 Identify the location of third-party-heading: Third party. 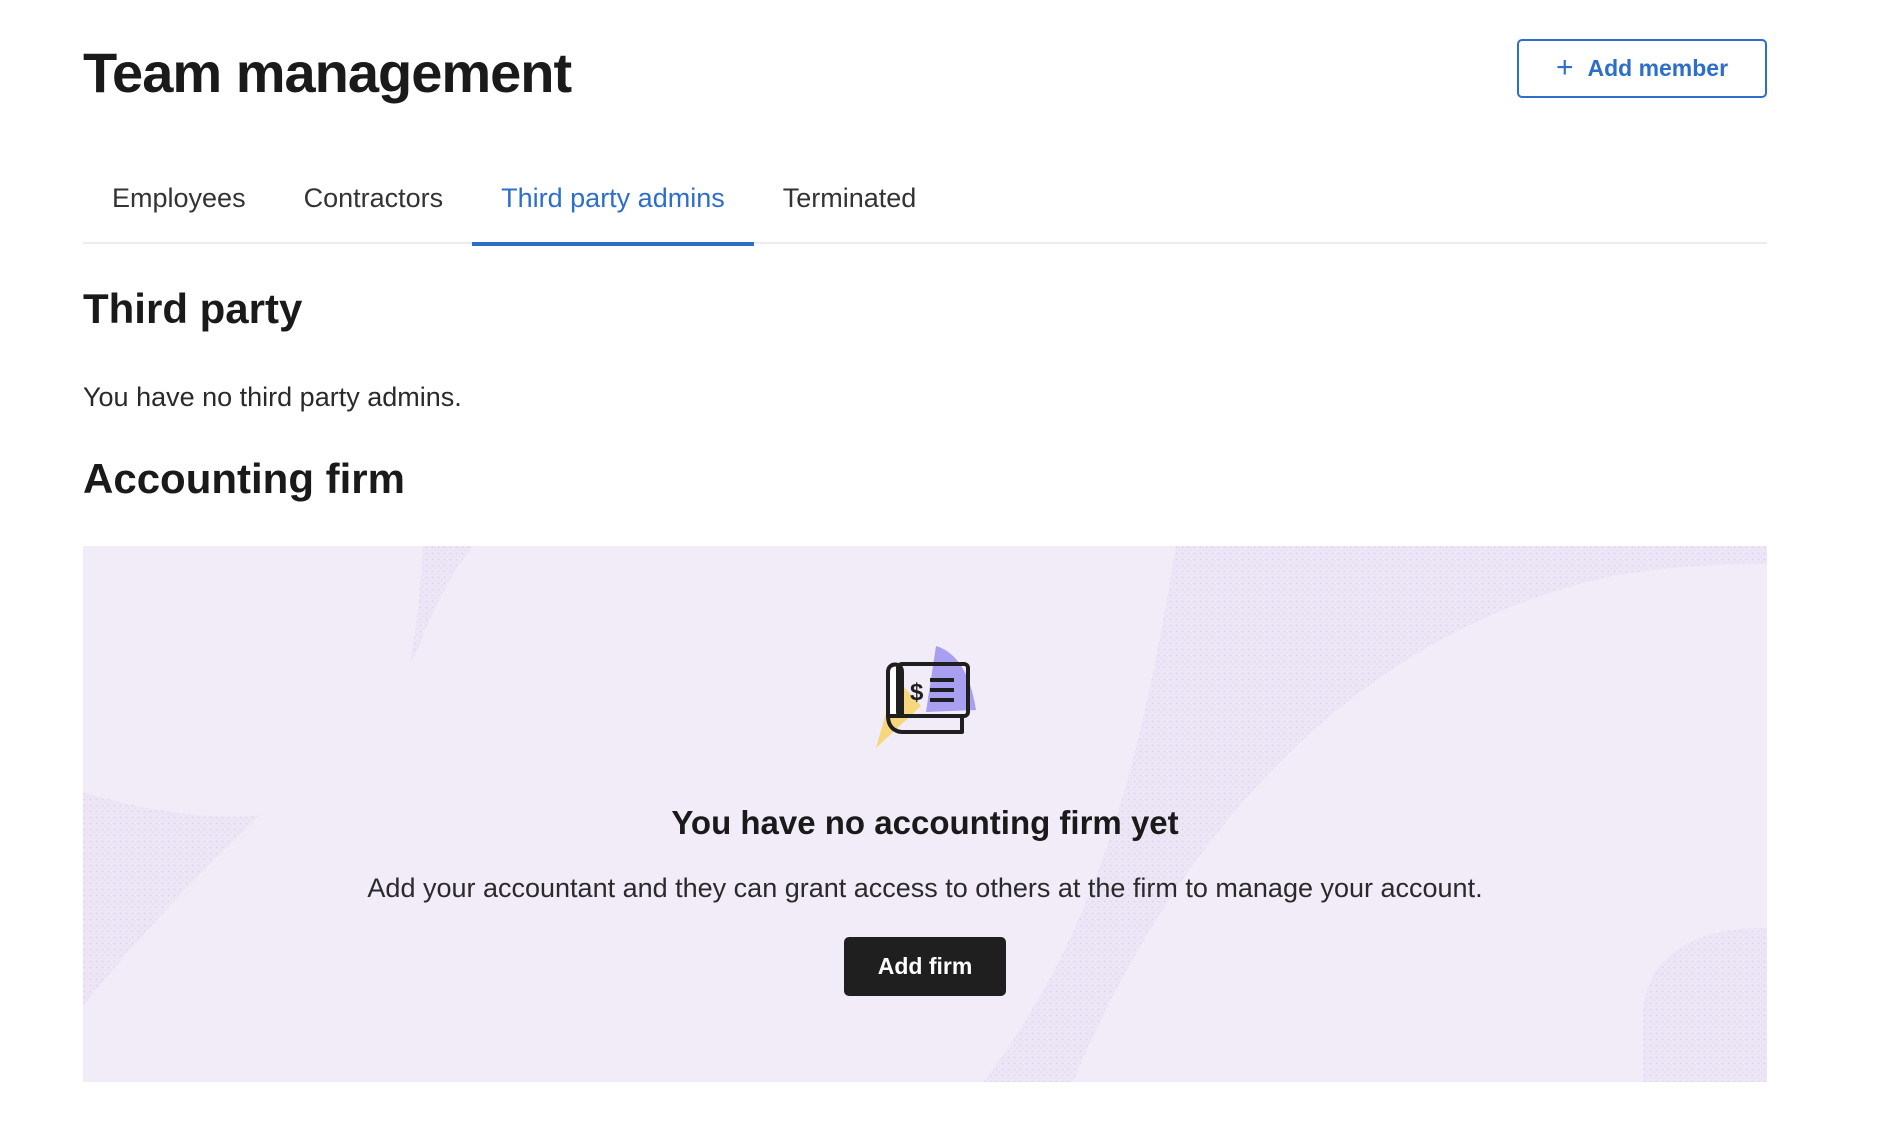
(193, 308).